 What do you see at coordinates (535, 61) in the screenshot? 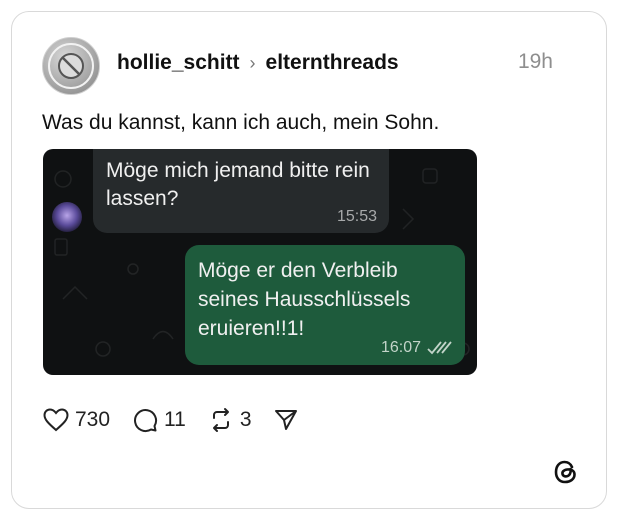
I see `post-timestamp: 19h` at bounding box center [535, 61].